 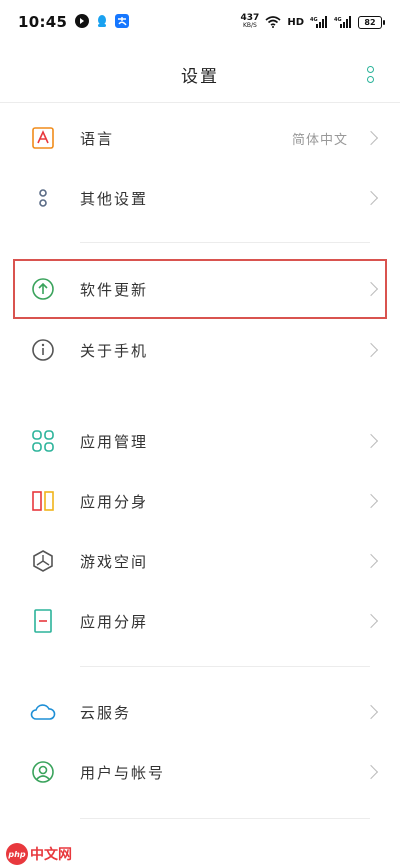 What do you see at coordinates (200, 501) in the screenshot?
I see `settings-row-clone: 应用分身` at bounding box center [200, 501].